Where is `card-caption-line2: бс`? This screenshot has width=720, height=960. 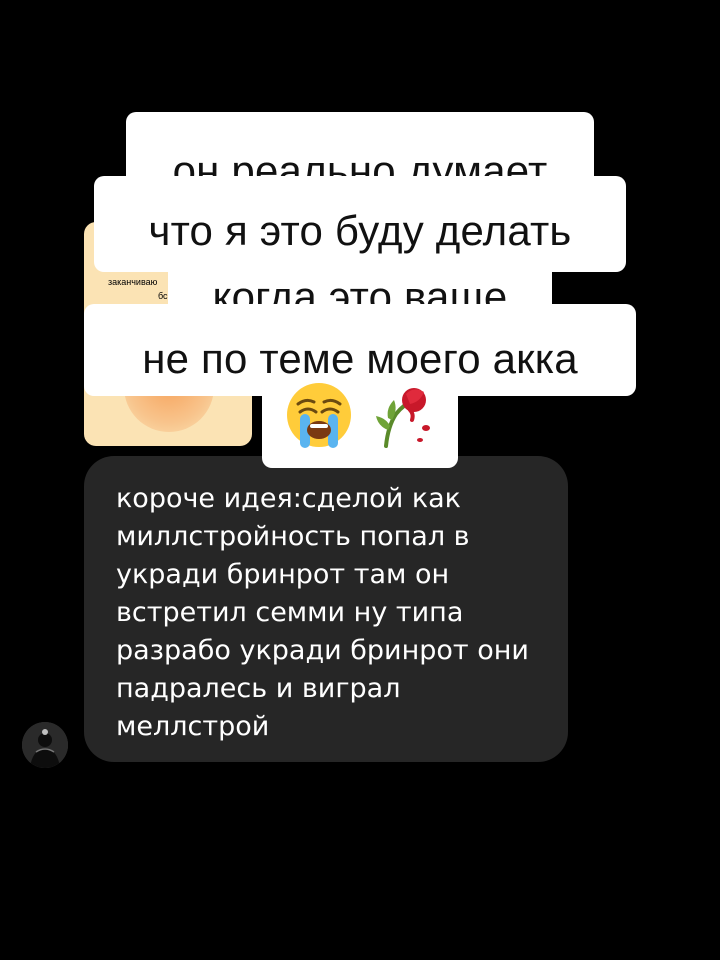
card-caption-line2: бс is located at coordinates (163, 296).